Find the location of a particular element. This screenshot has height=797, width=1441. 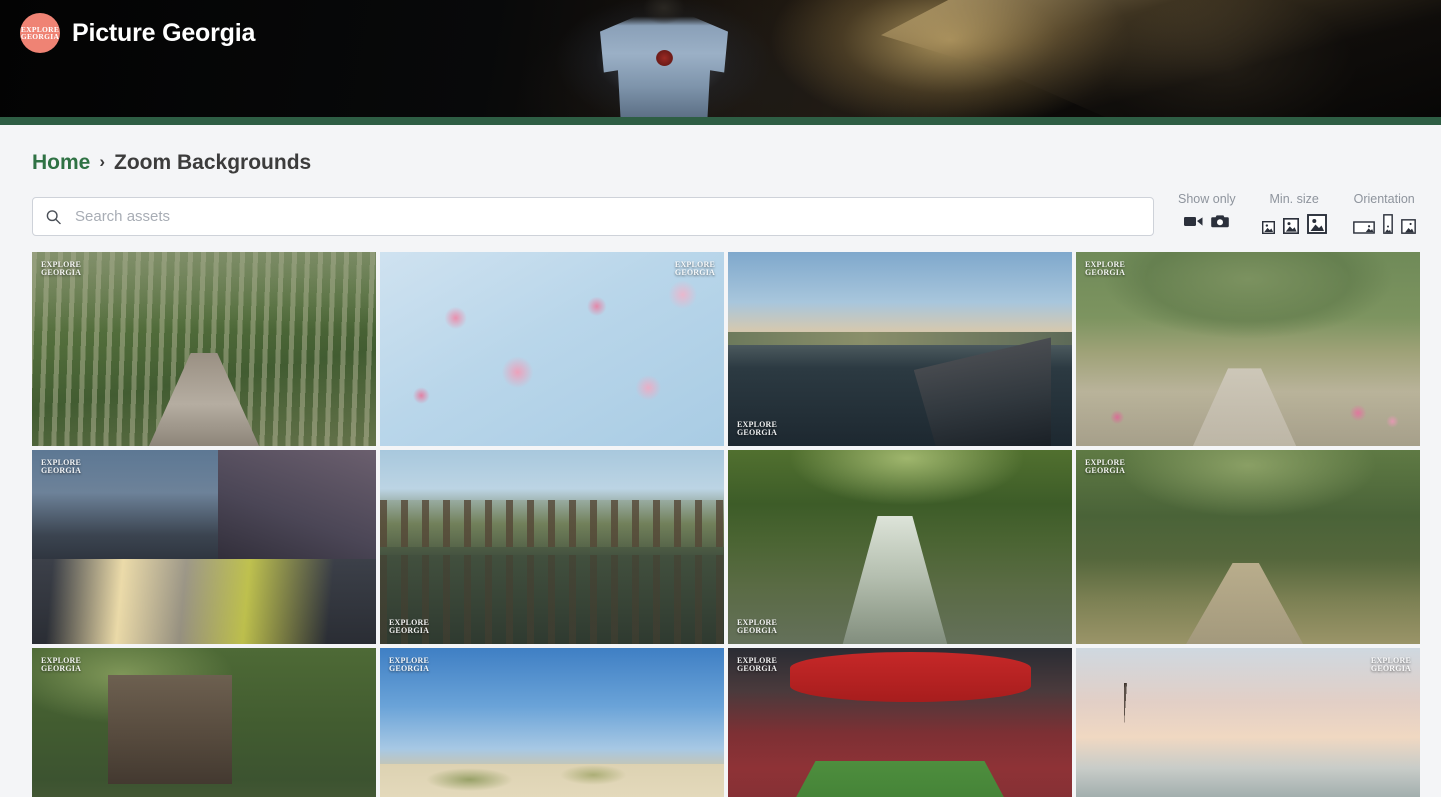

hero-green-rule is located at coordinates (720, 121).